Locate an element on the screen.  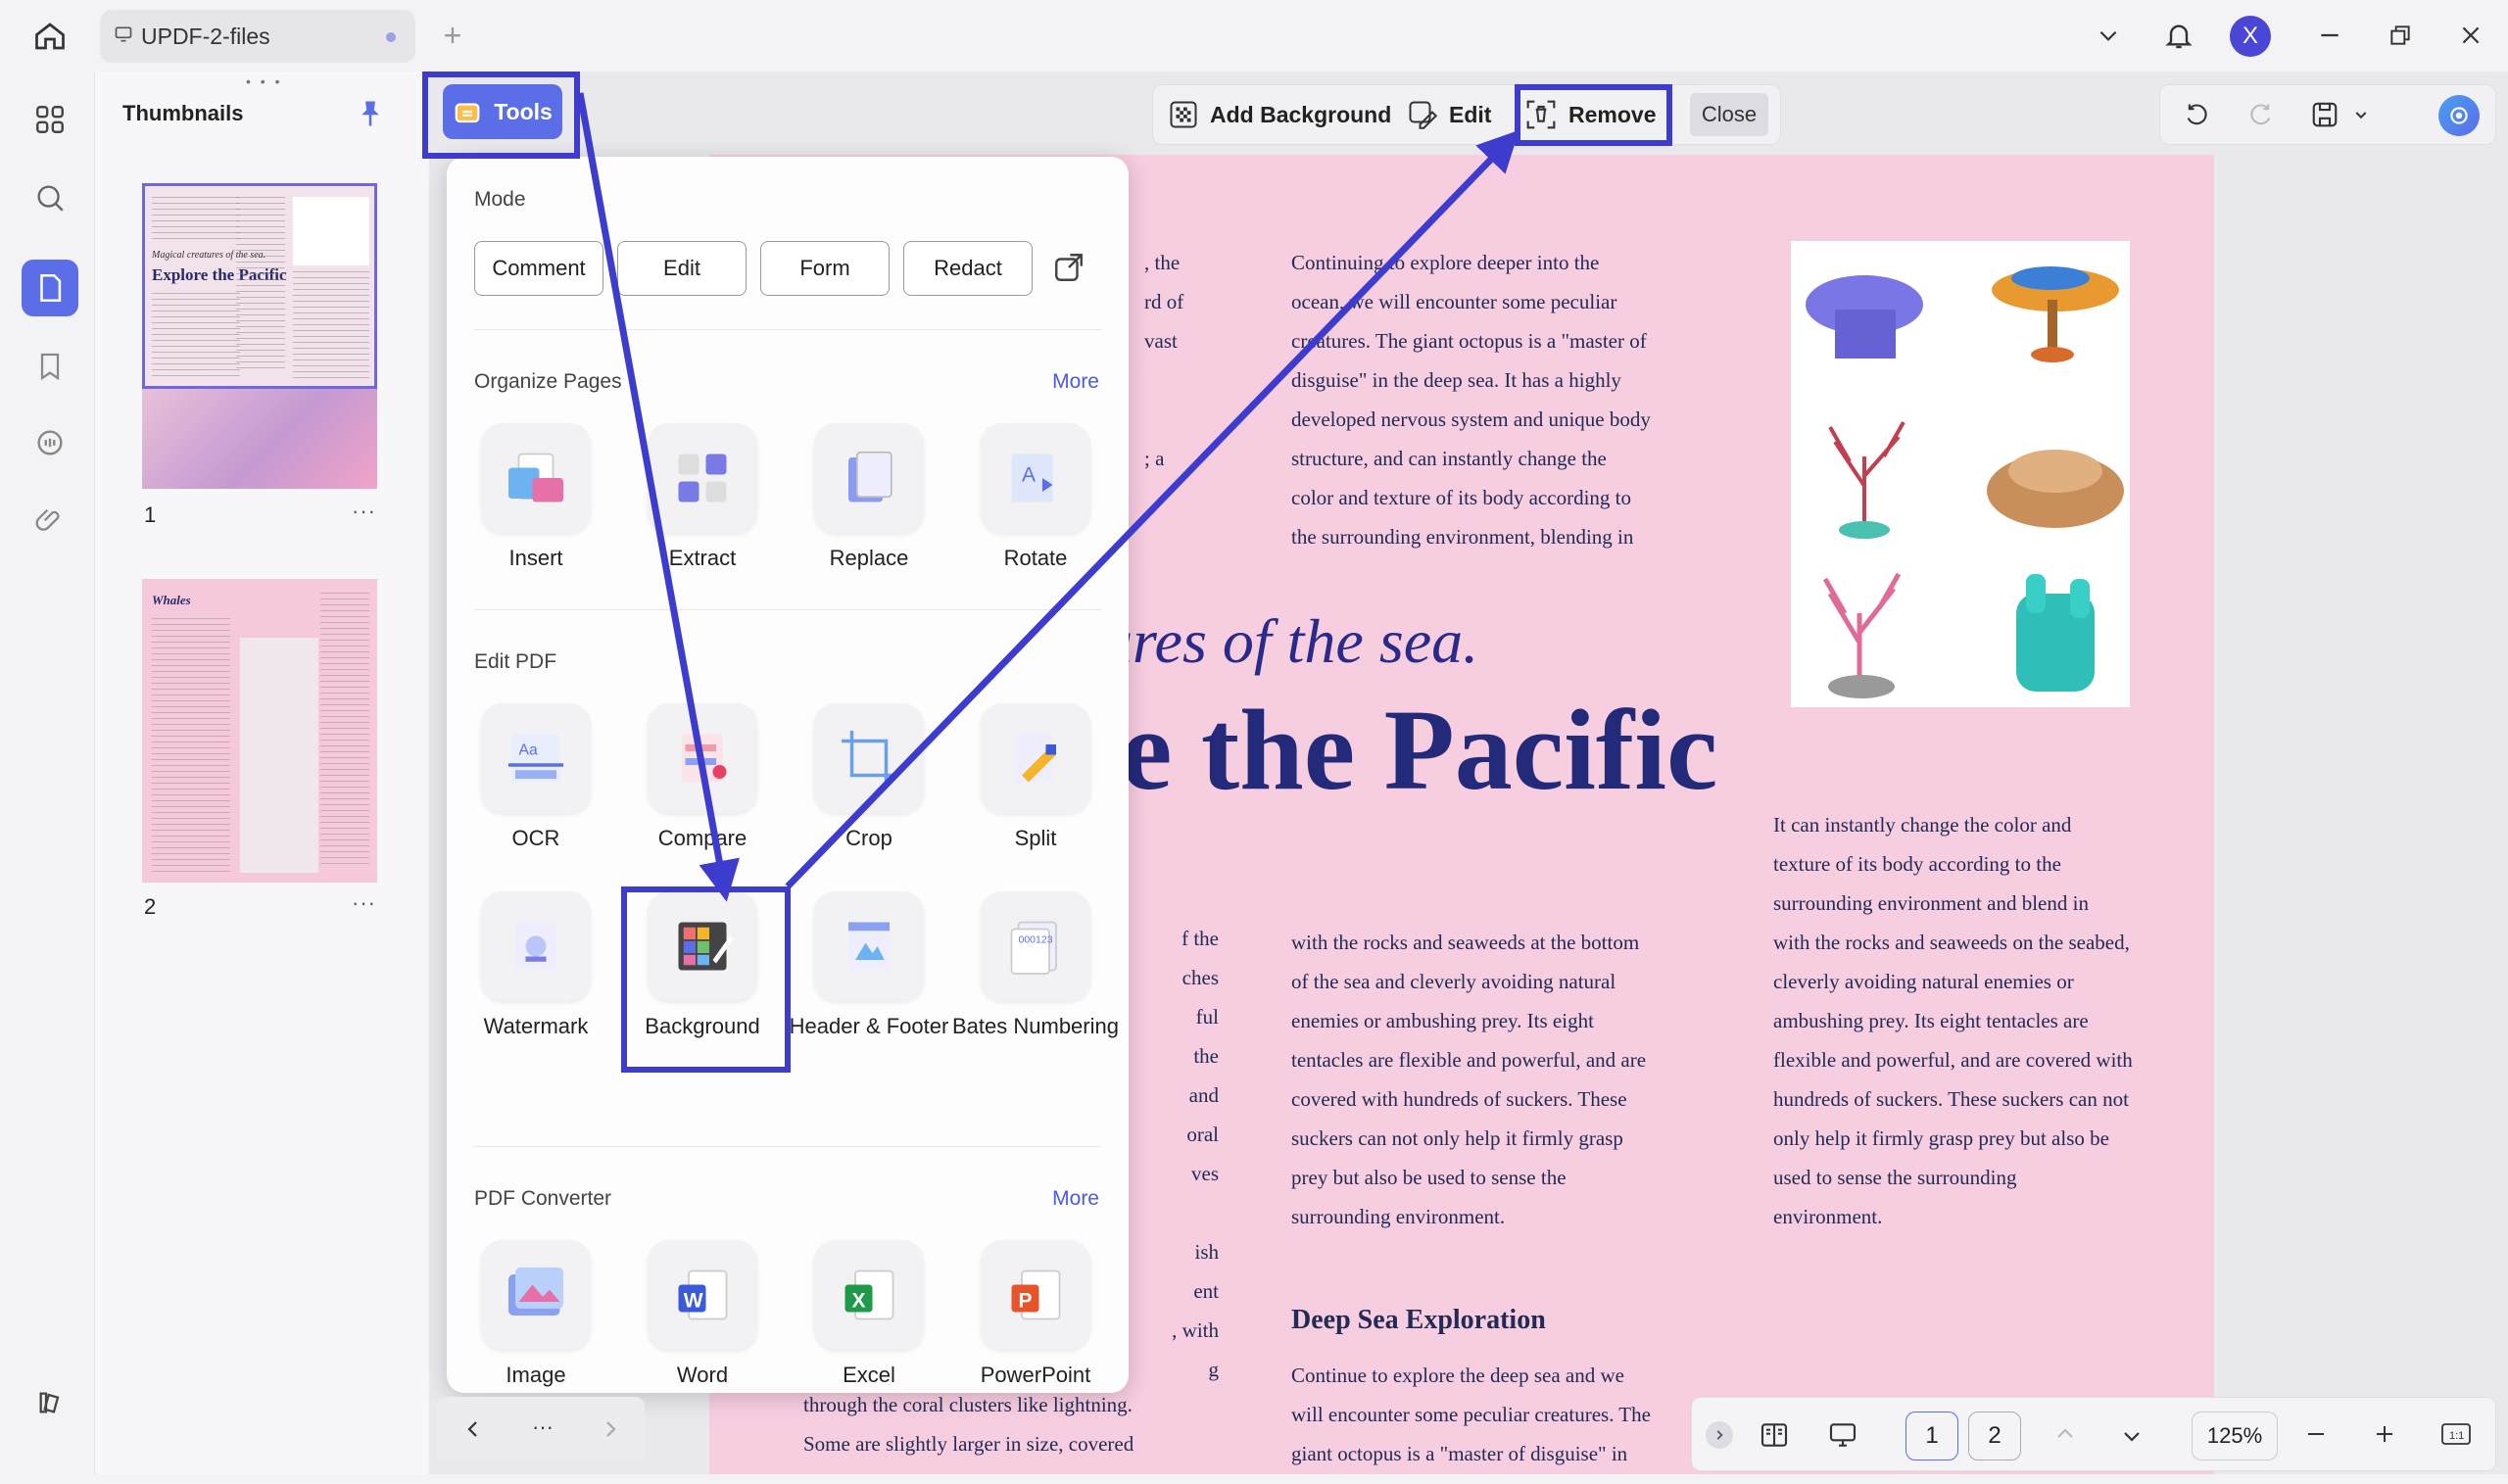
arrow-tools-to-background is located at coordinates (658, 497).